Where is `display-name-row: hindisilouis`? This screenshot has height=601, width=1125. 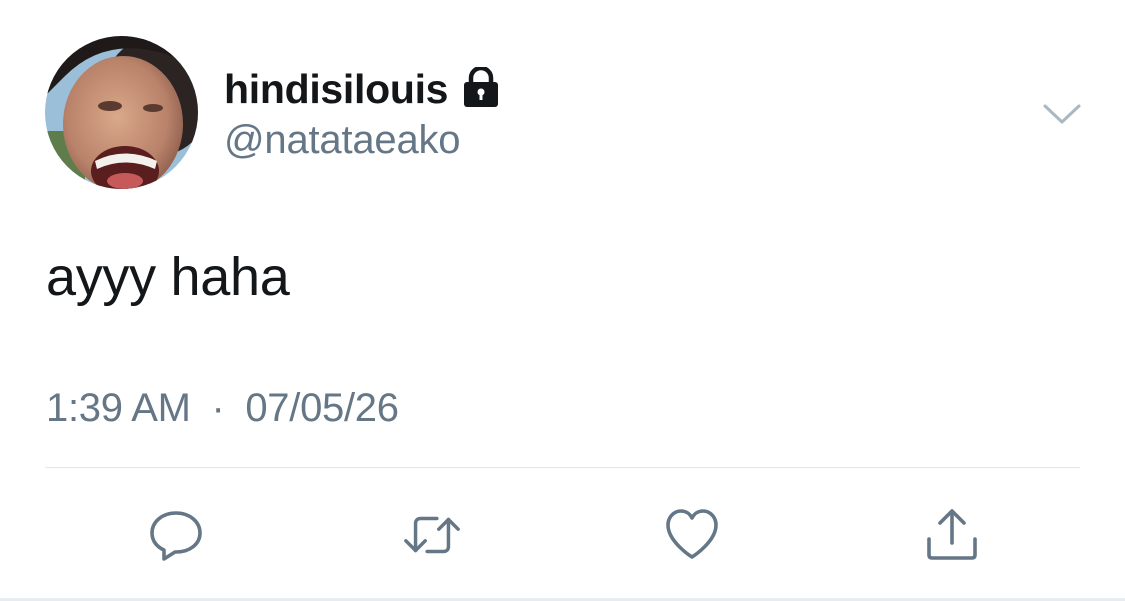 display-name-row: hindisilouis is located at coordinates (363, 89).